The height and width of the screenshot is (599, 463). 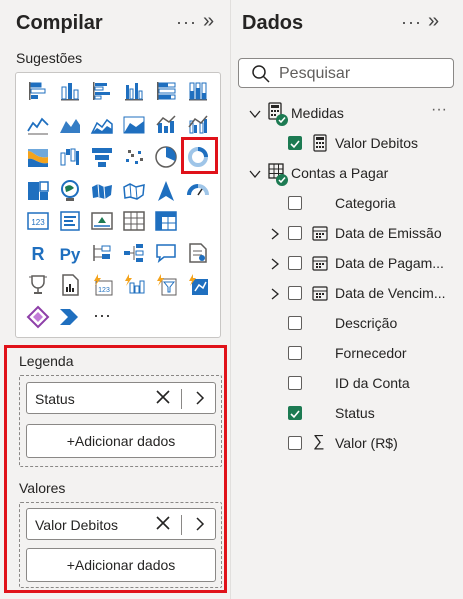 I want to click on azure-map-icon, so click(x=166, y=191).